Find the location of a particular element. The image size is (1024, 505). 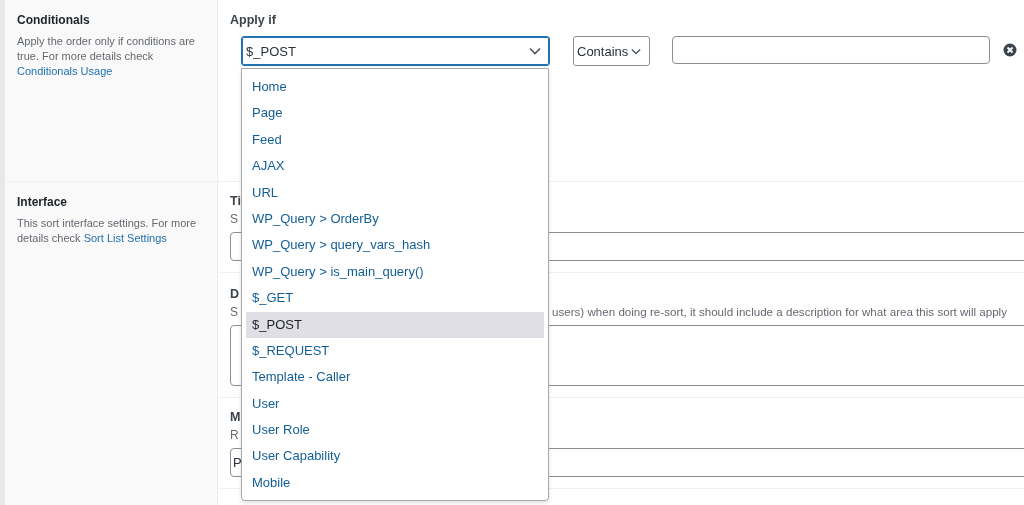

dropdown-option: $_GET is located at coordinates (395, 298).